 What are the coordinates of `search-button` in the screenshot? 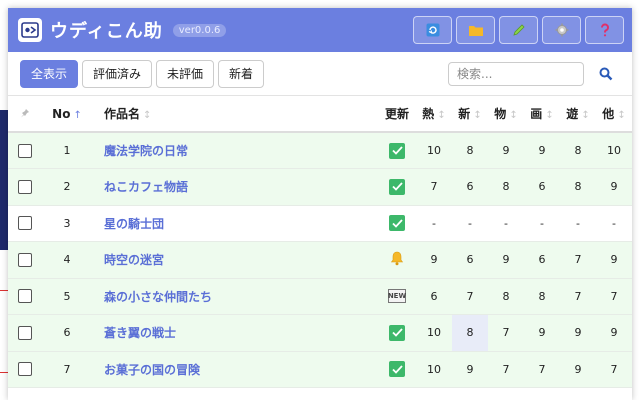 It's located at (606, 74).